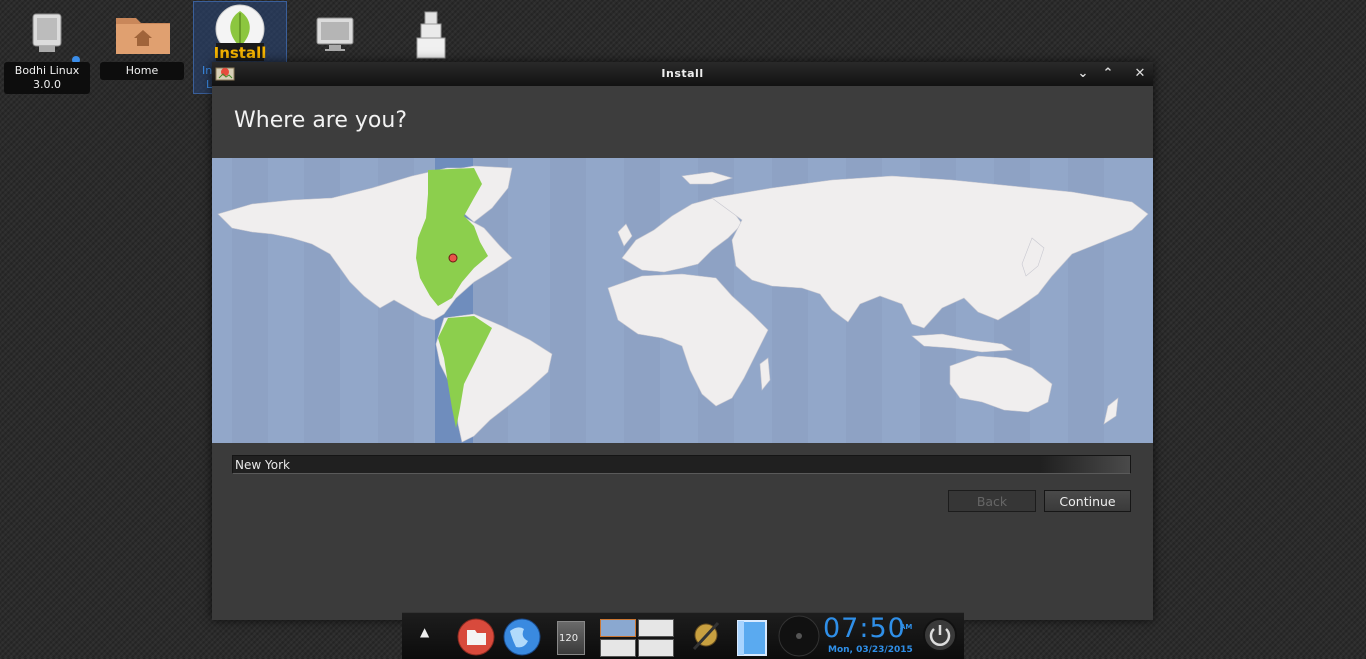 The image size is (1366, 659). What do you see at coordinates (656, 628) in the screenshot?
I see `desktop-2-thumb` at bounding box center [656, 628].